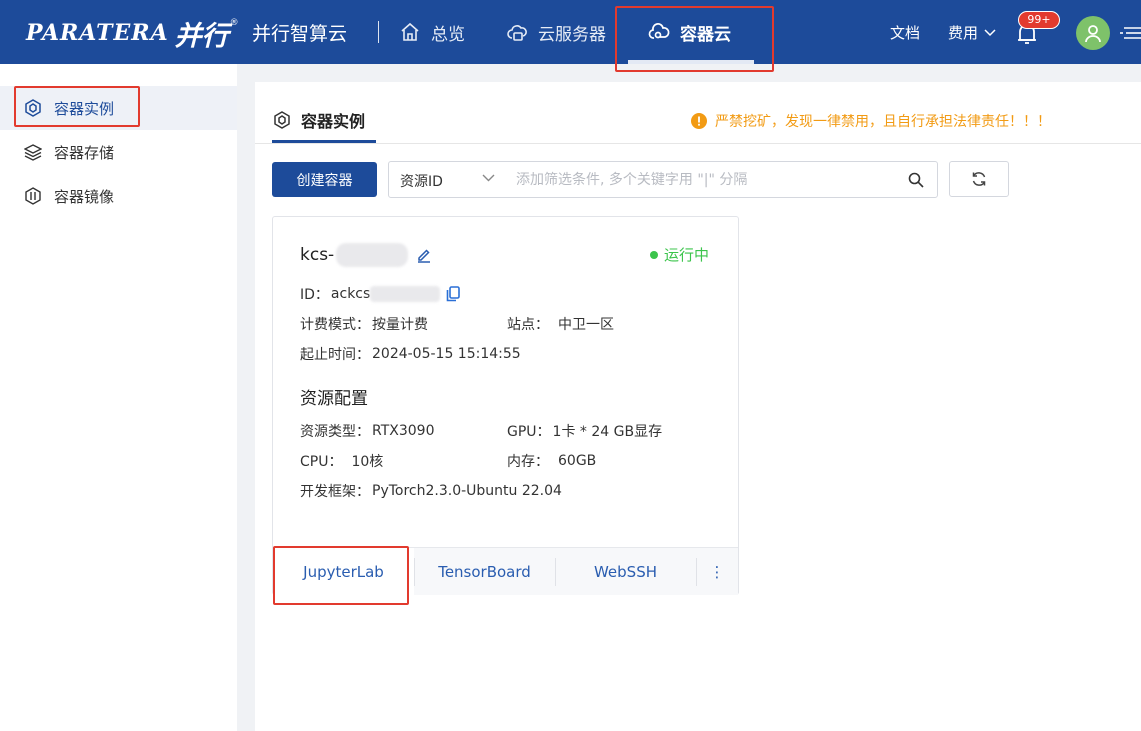  What do you see at coordinates (484, 571) in the screenshot?
I see `tensorboard-button: TensorBoard` at bounding box center [484, 571].